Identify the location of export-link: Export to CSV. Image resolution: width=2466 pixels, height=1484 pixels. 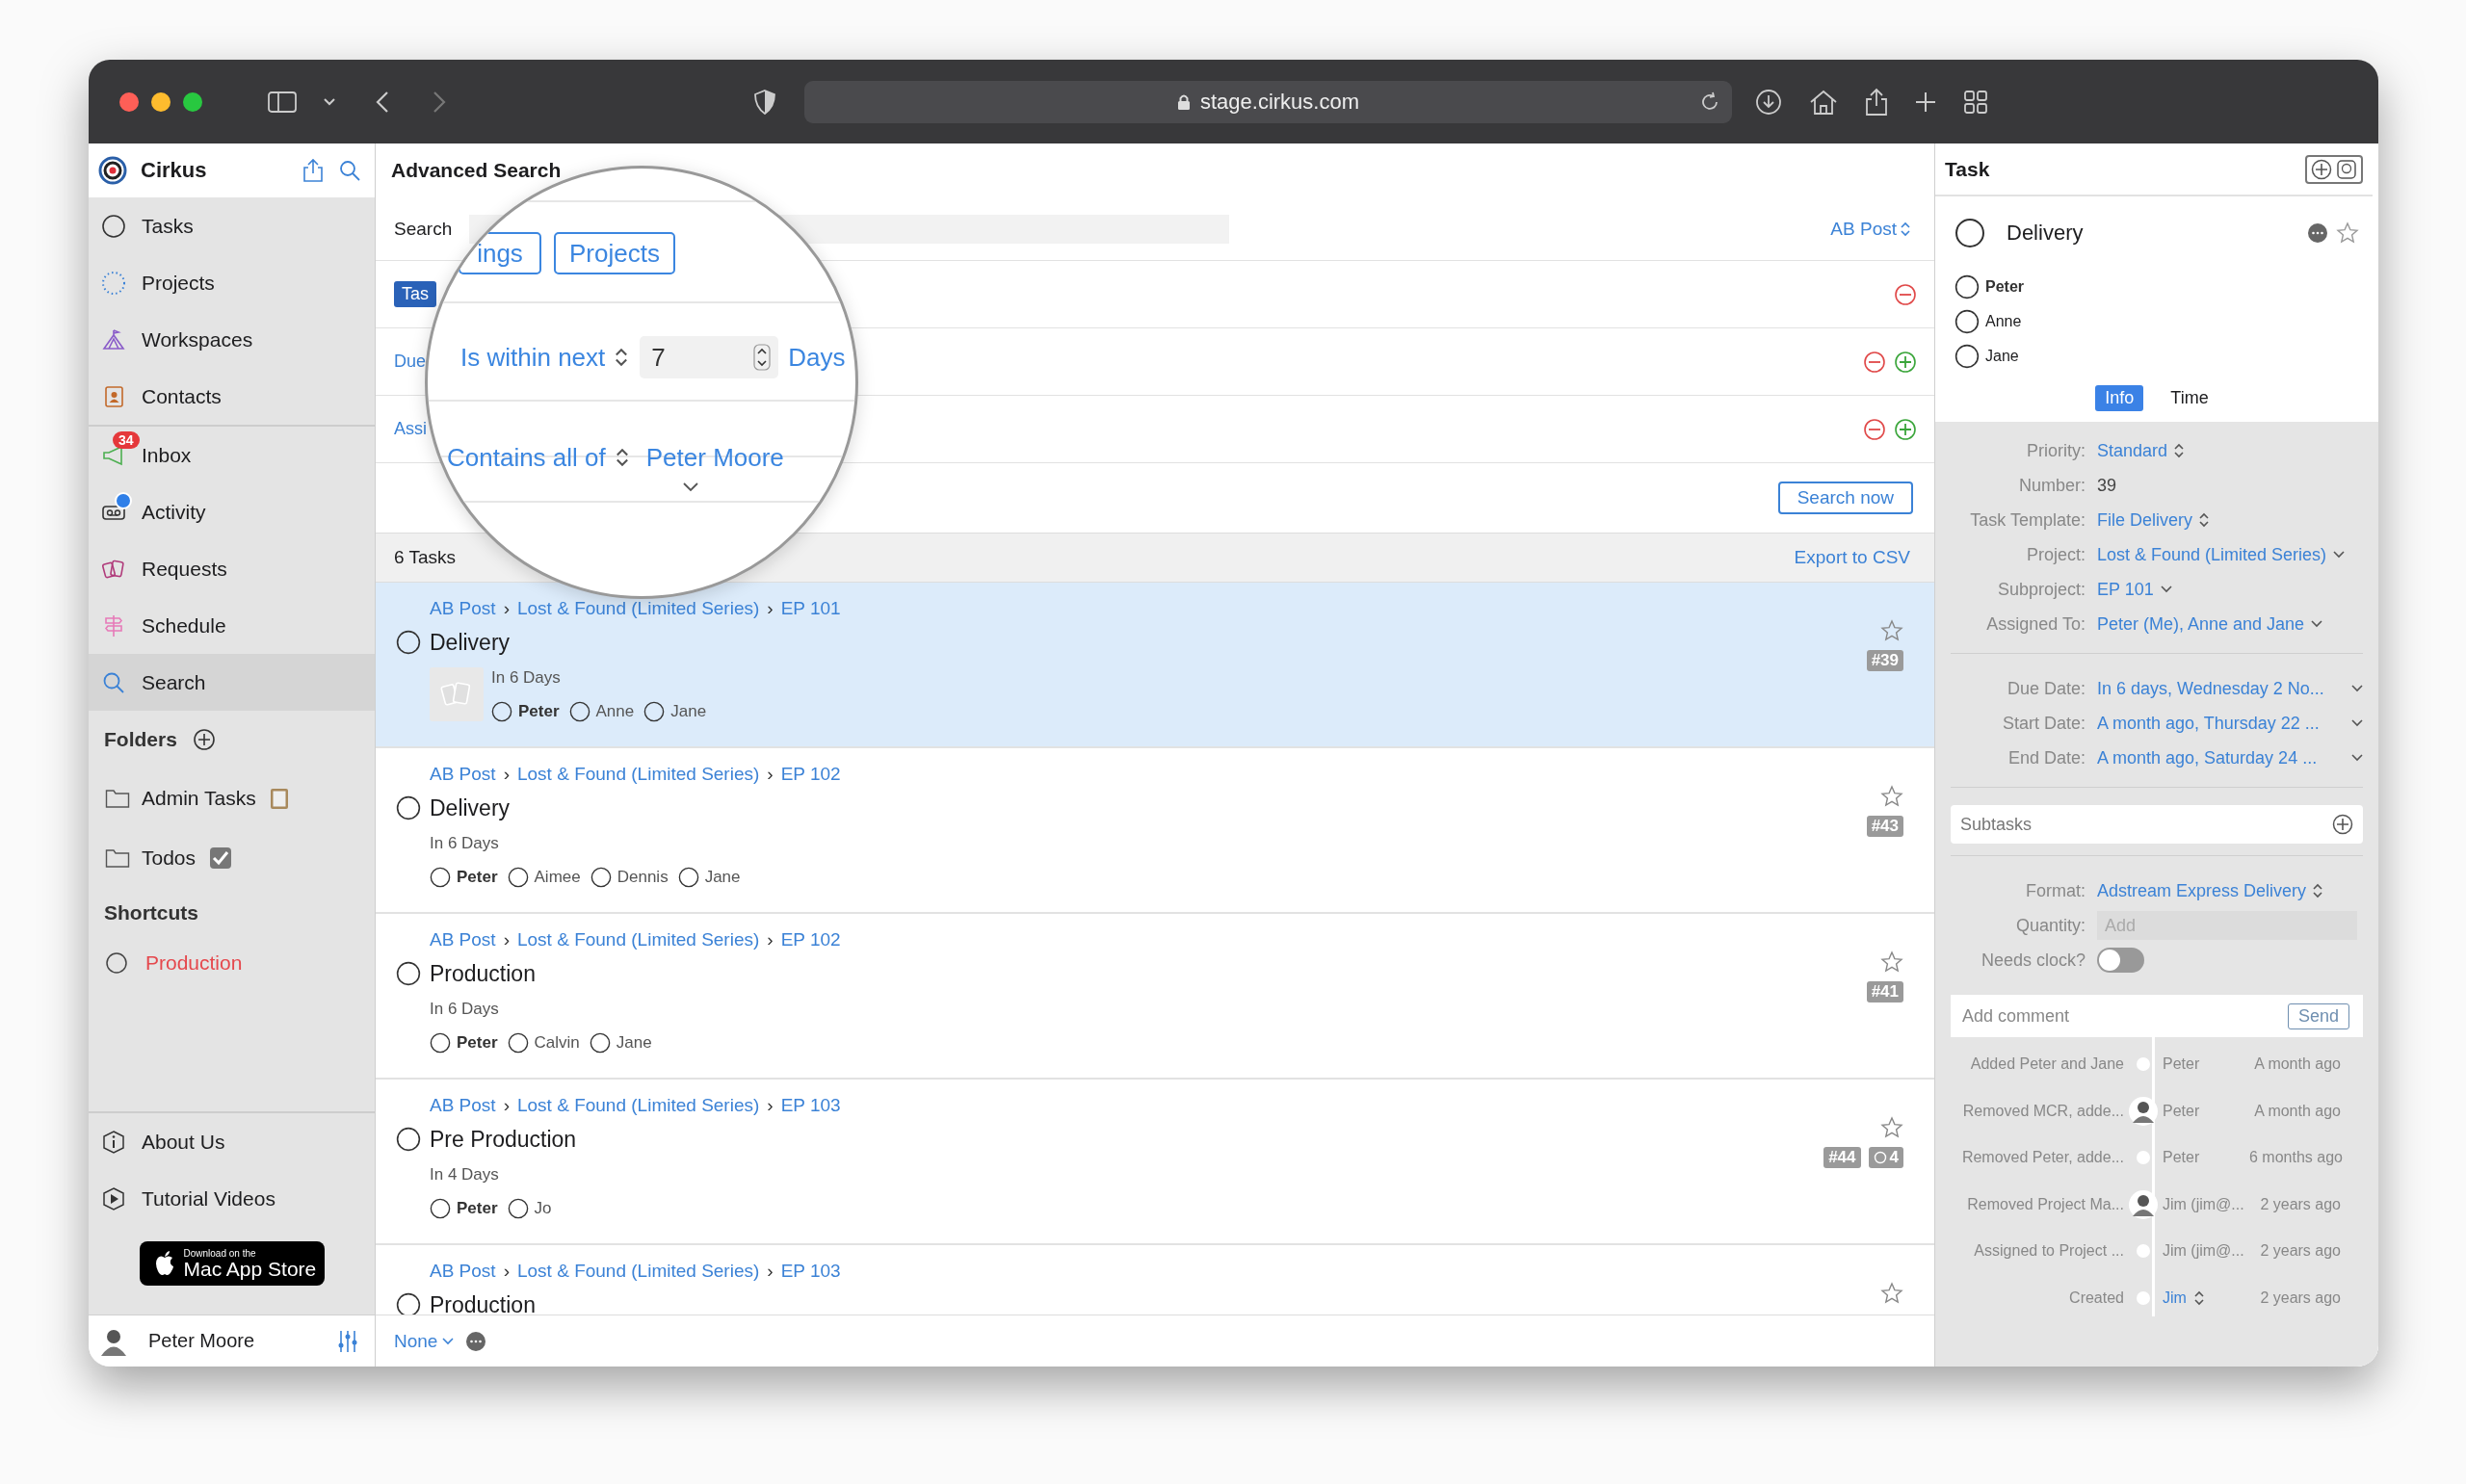
(1852, 557).